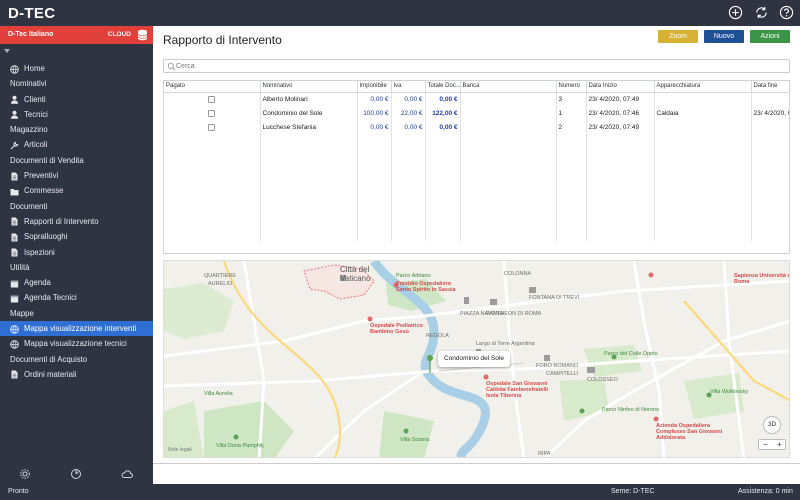  Describe the element at coordinates (761, 12) in the screenshot. I see `refresh-icon` at that location.